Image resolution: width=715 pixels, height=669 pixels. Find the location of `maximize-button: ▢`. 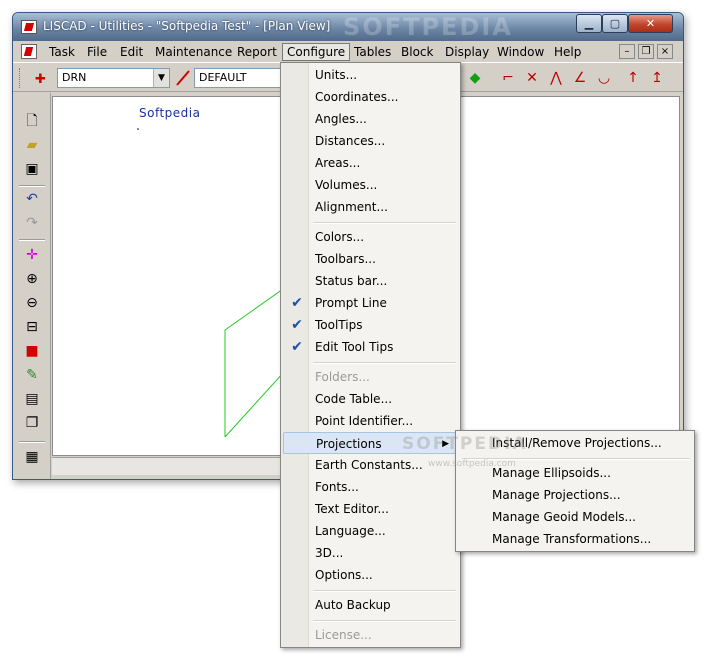

maximize-button: ▢ is located at coordinates (615, 23).